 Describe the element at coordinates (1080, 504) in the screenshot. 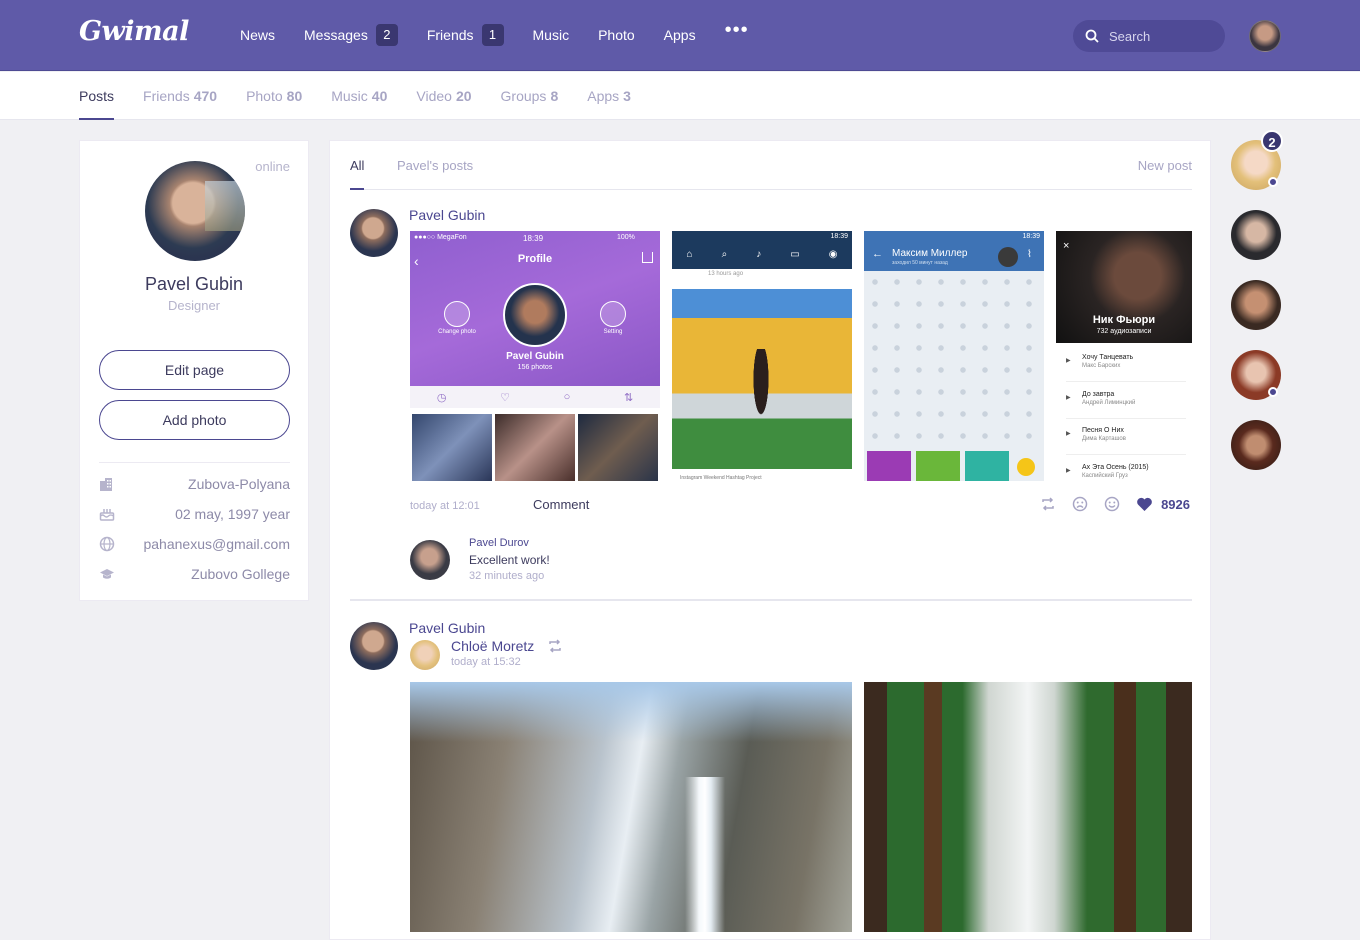

I see `sad-face-icon` at that location.